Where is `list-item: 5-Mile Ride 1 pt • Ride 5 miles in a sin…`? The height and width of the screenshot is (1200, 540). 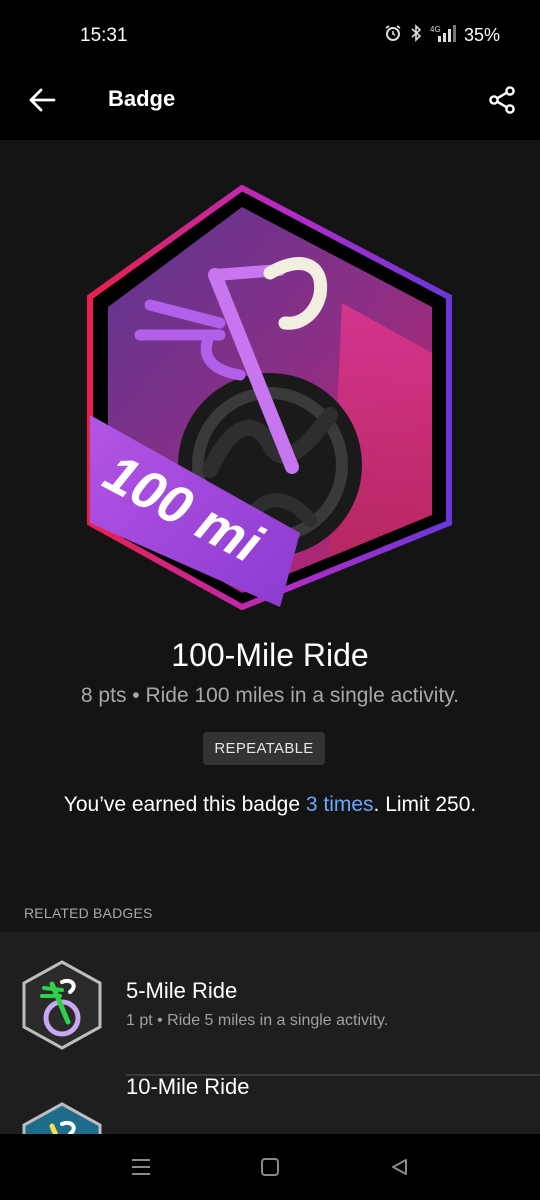
list-item: 5-Mile Ride 1 pt • Ride 5 miles in a sin… is located at coordinates (270, 1004).